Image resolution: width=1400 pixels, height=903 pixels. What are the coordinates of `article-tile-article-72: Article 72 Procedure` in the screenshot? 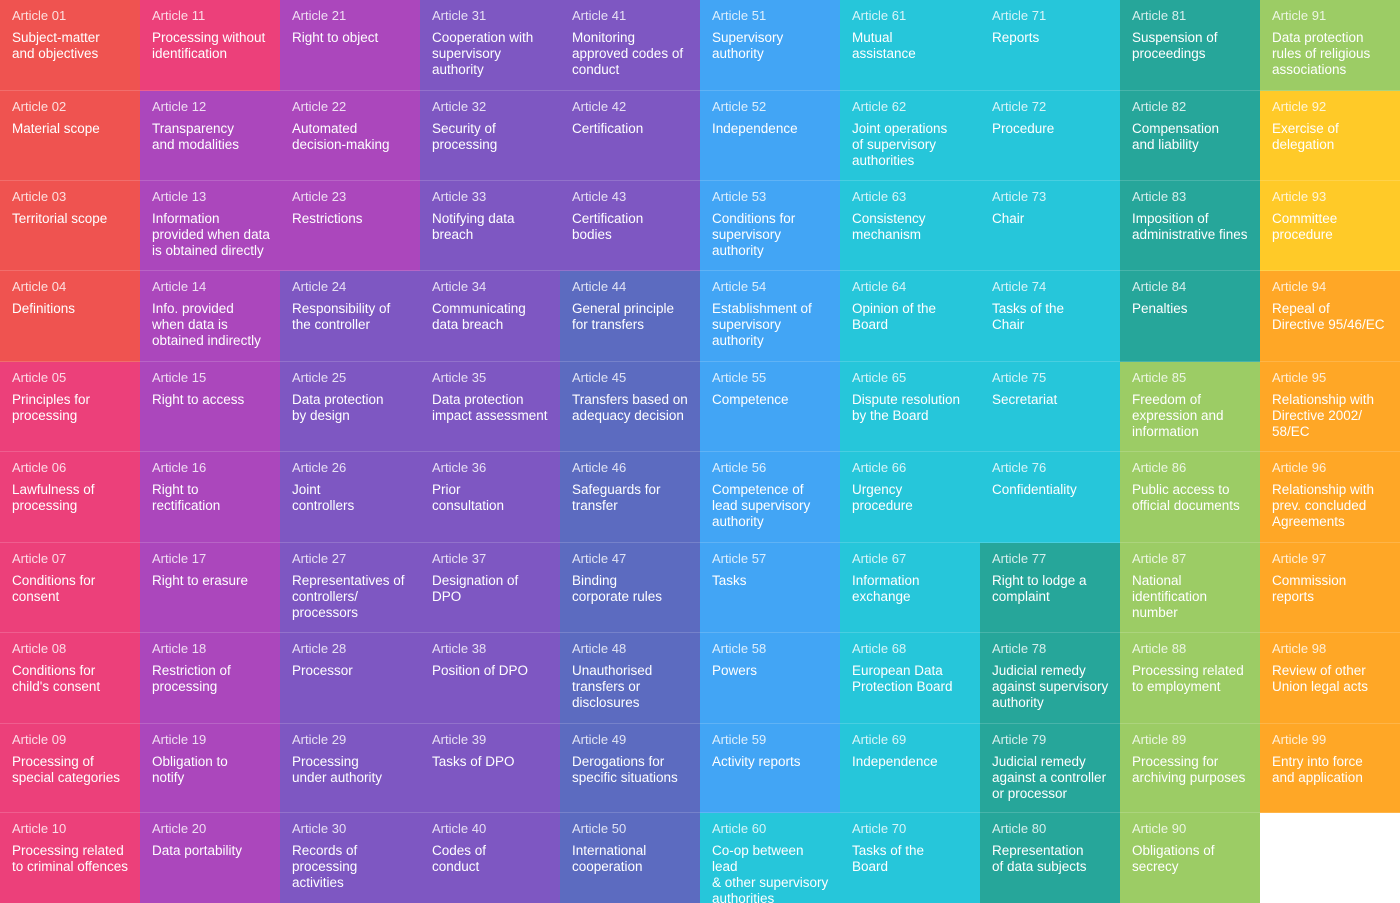 It's located at (1050, 136).